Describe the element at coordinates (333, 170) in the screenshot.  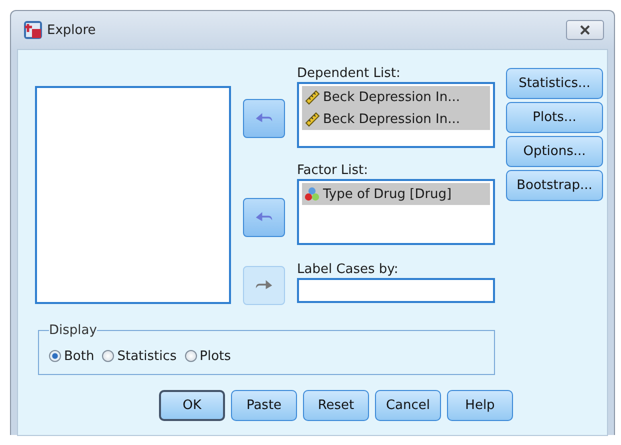
I see `factor-list-label: Factor List:` at that location.